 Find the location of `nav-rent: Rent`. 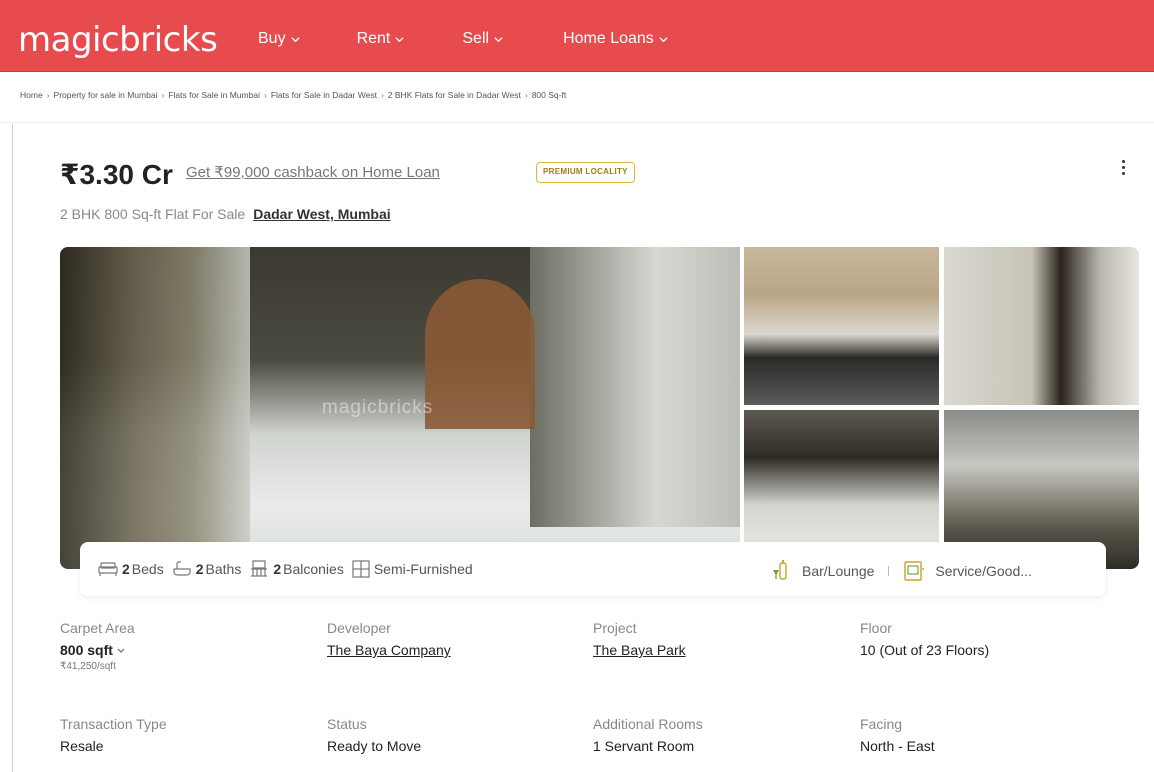

nav-rent: Rent is located at coordinates (381, 39).